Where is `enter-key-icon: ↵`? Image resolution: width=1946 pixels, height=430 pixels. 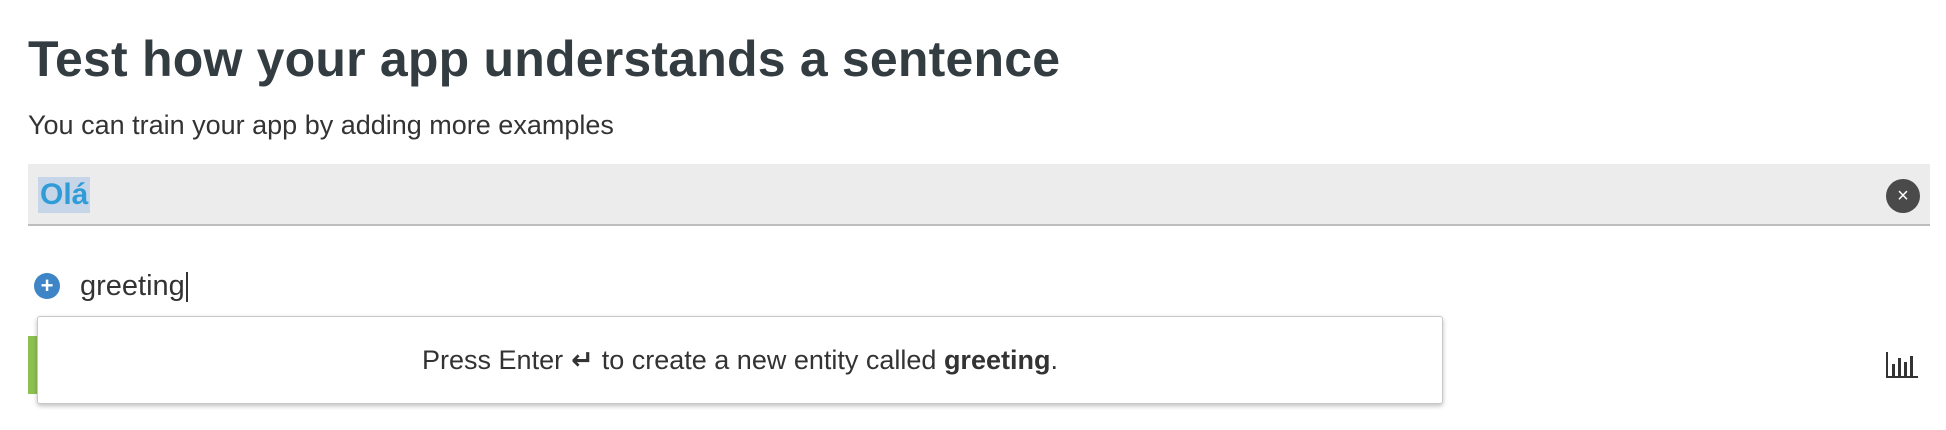 enter-key-icon: ↵ is located at coordinates (582, 359).